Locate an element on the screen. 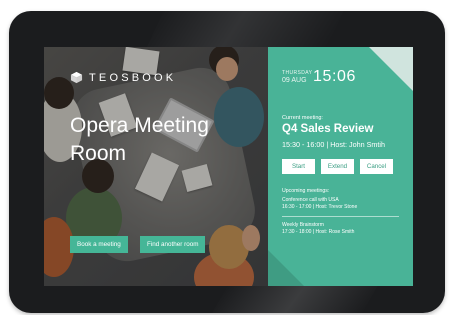  panel-corner-decoration-bottom is located at coordinates (286, 268).